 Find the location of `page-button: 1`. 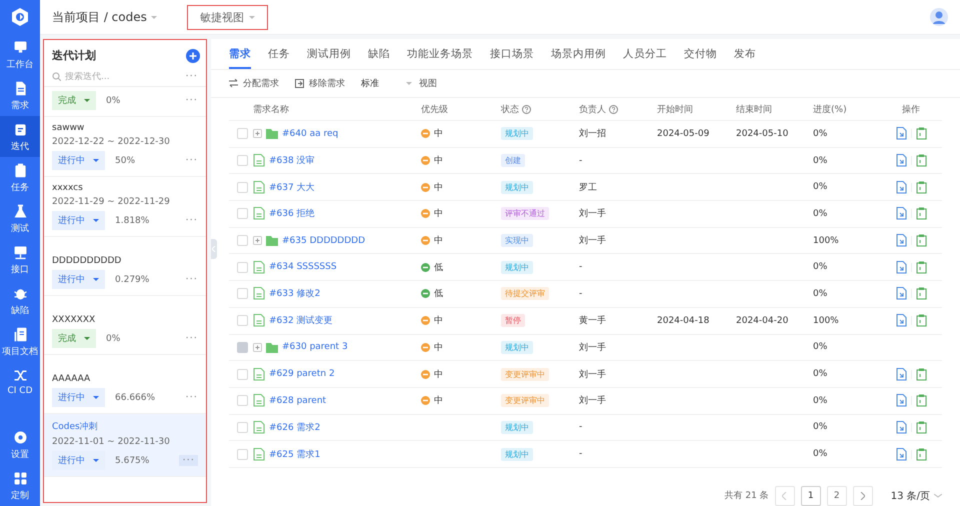

page-button: 1 is located at coordinates (810, 496).